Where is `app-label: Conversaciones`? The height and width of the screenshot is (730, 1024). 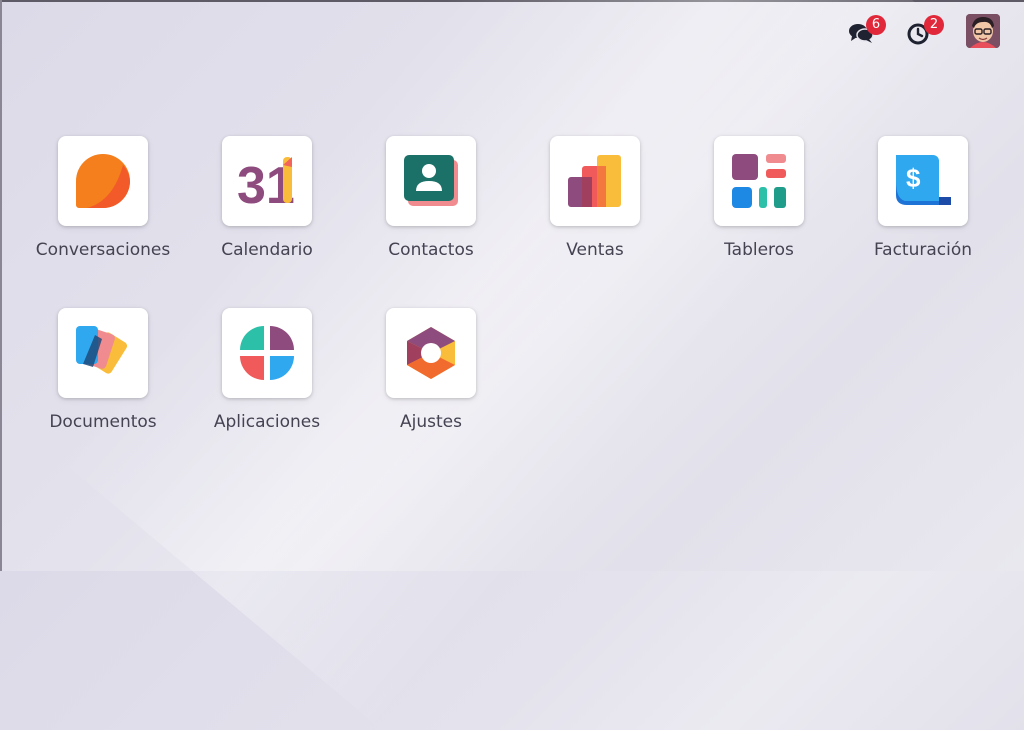 app-label: Conversaciones is located at coordinates (103, 250).